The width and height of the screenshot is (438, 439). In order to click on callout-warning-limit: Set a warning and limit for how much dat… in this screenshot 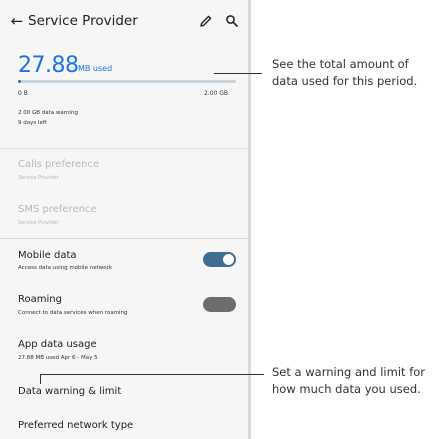, I will do `click(349, 380)`.